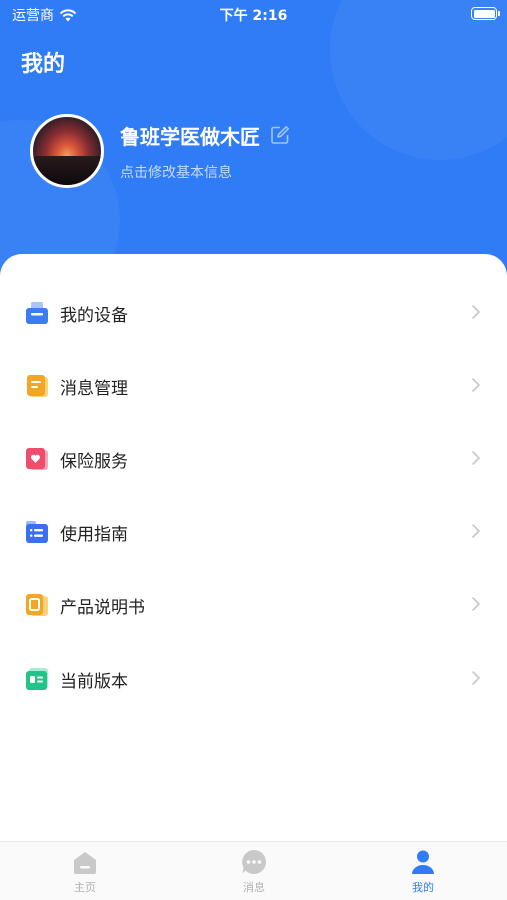 Image resolution: width=507 pixels, height=900 pixels. Describe the element at coordinates (94, 462) in the screenshot. I see `menu-label: 保险服务` at that location.